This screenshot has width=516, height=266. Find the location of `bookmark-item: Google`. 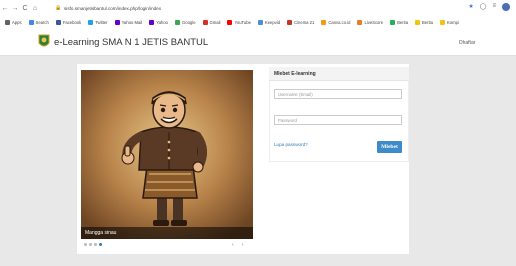

bookmark-item: Google is located at coordinates (185, 22).